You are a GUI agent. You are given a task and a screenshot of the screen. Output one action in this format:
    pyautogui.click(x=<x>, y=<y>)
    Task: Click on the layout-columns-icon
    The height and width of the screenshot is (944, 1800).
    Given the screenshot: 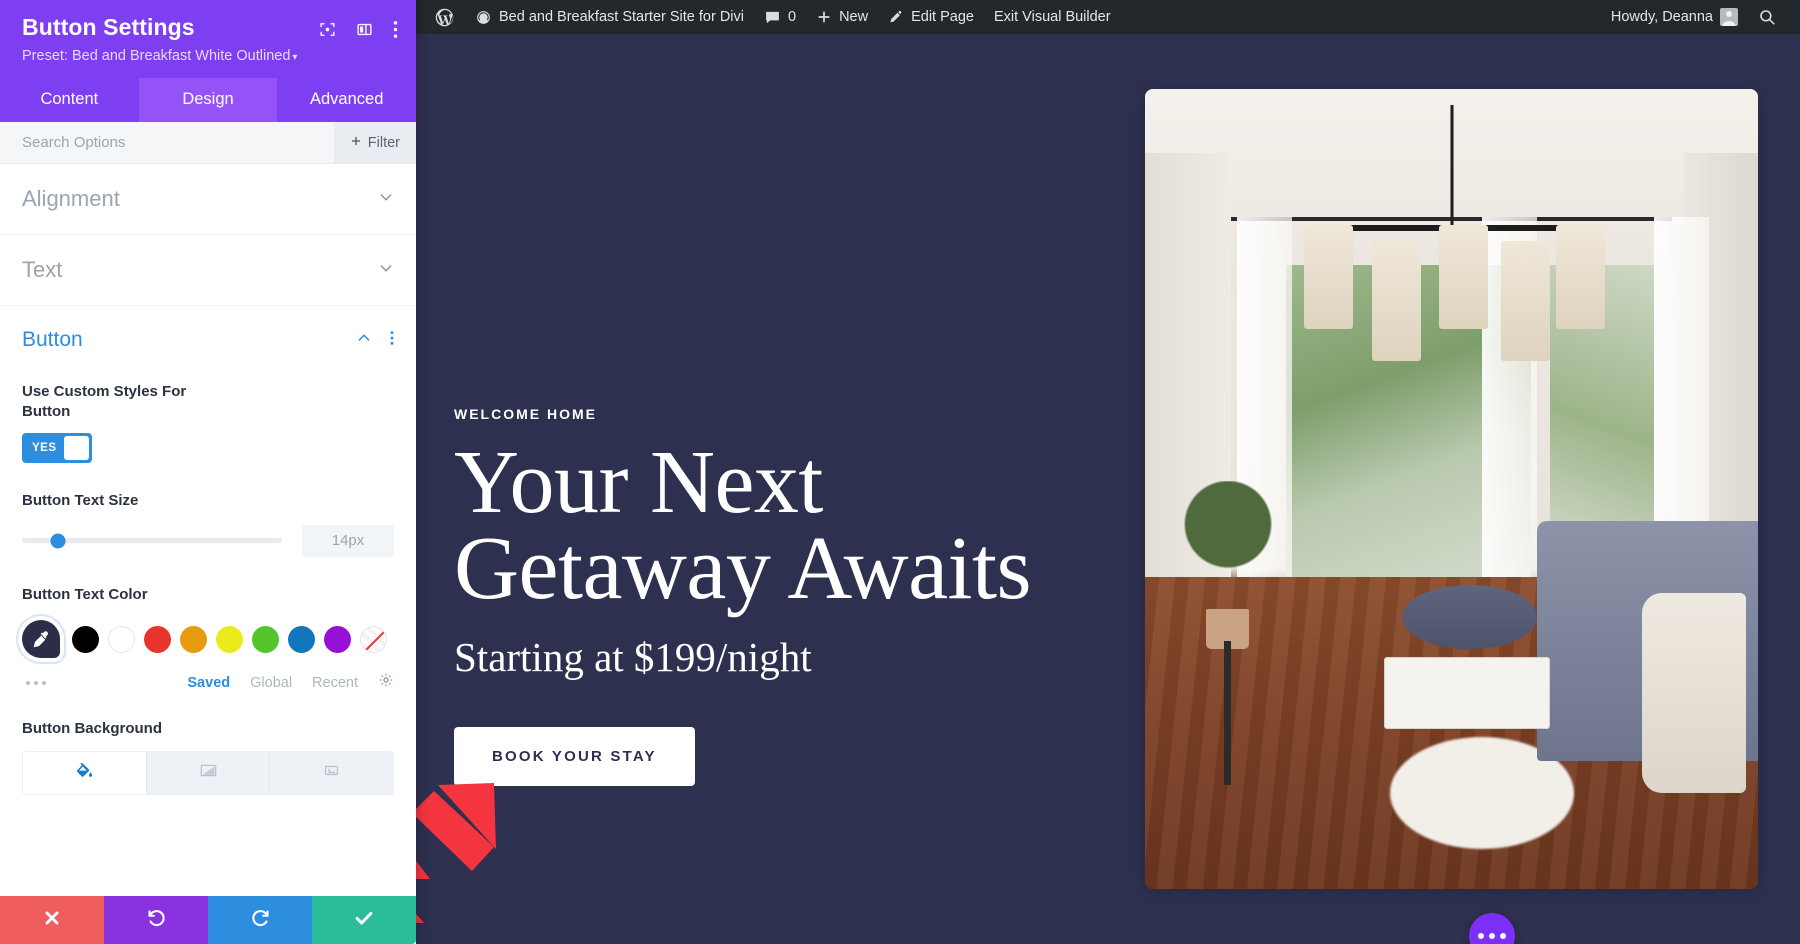 What is the action you would take?
    pyautogui.click(x=364, y=29)
    